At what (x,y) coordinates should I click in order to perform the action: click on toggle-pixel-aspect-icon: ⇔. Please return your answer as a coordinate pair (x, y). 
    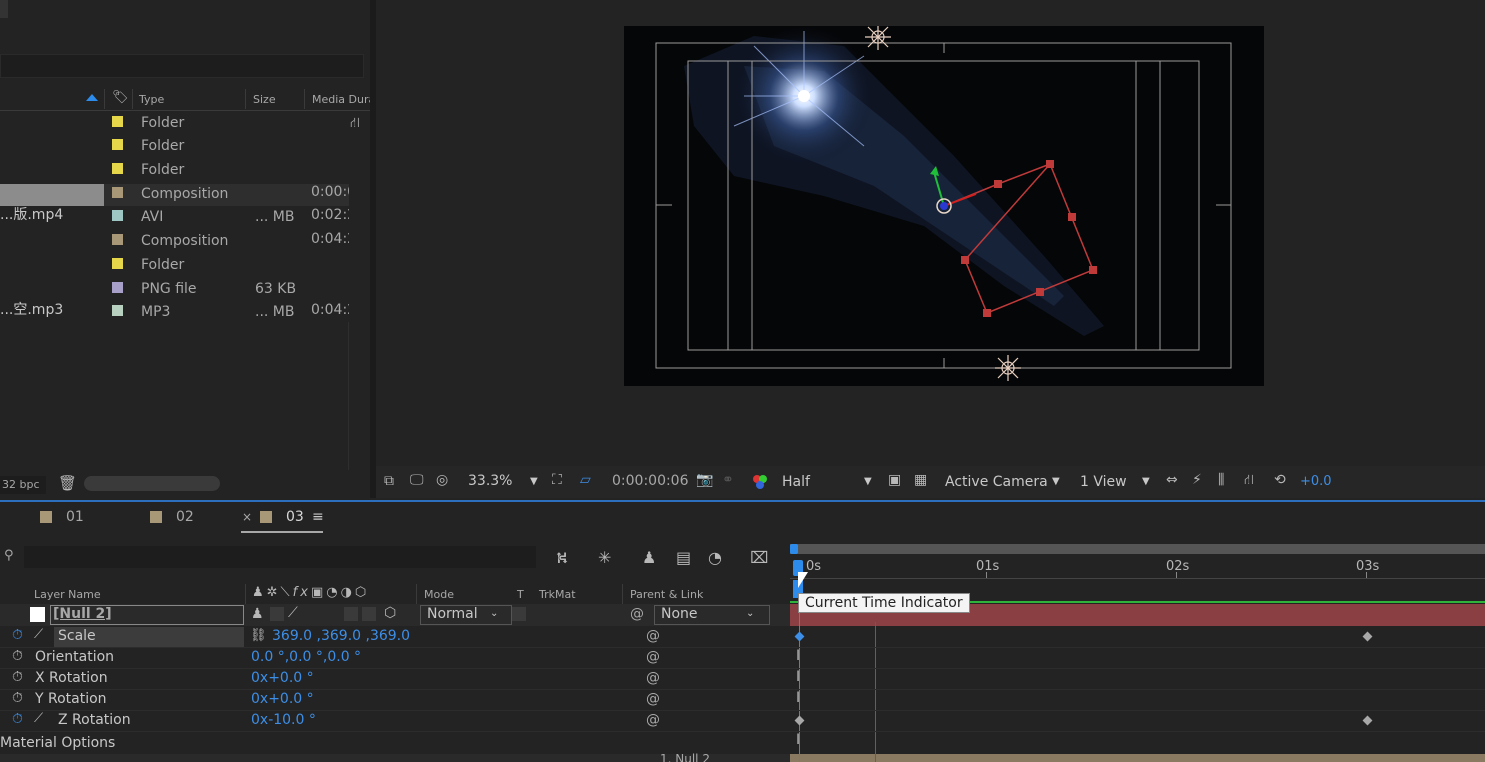
    Looking at the image, I should click on (1172, 480).